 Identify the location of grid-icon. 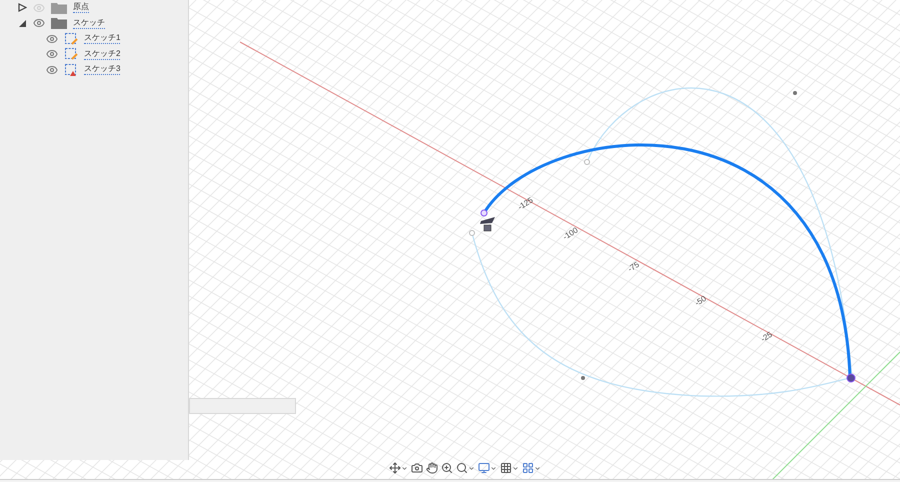
(506, 468).